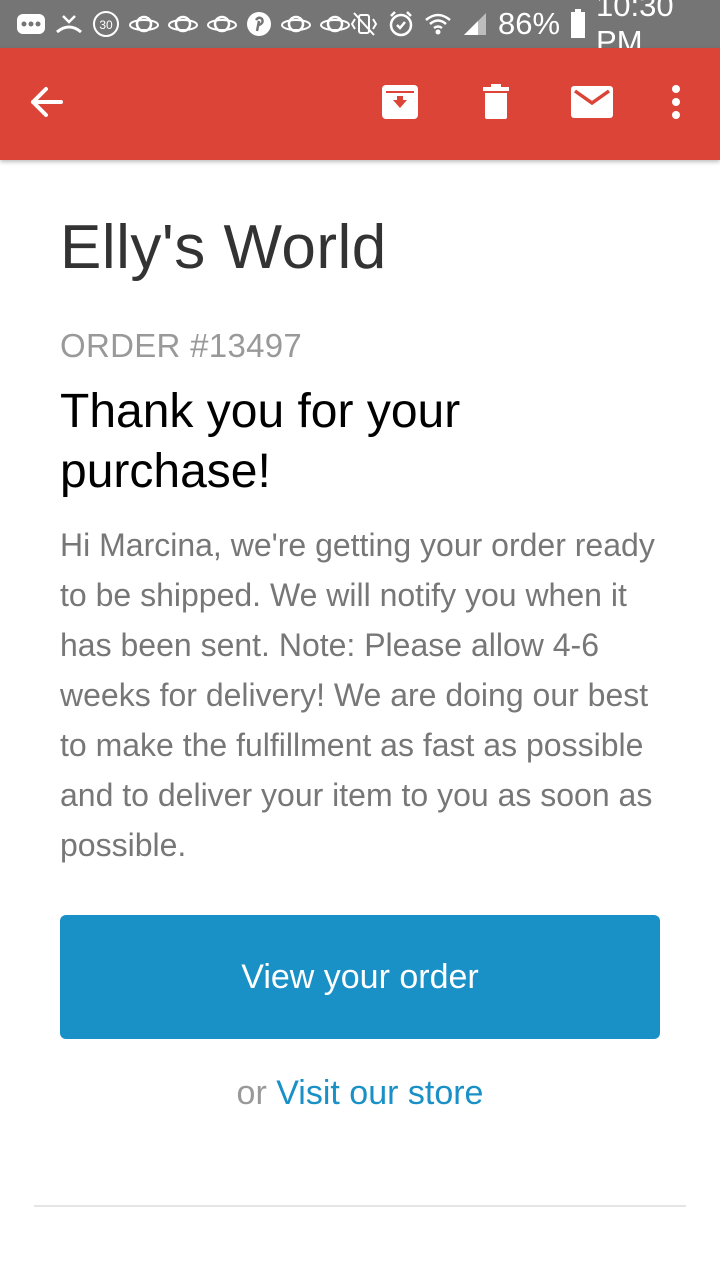 The image size is (720, 1280). I want to click on more-vert-icon, so click(676, 104).